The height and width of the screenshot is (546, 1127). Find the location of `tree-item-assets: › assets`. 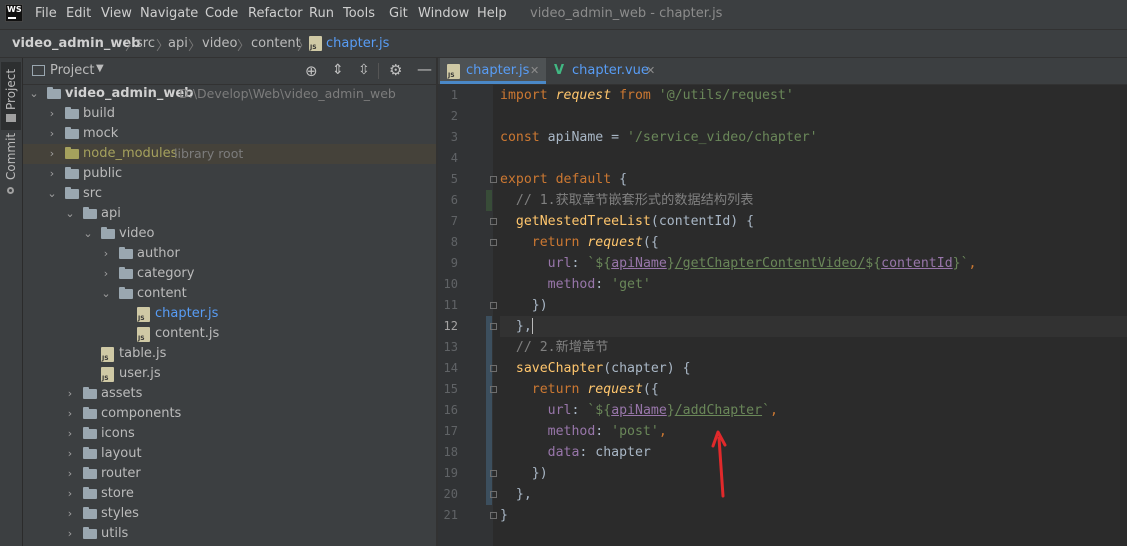

tree-item-assets: › assets is located at coordinates (229, 394).